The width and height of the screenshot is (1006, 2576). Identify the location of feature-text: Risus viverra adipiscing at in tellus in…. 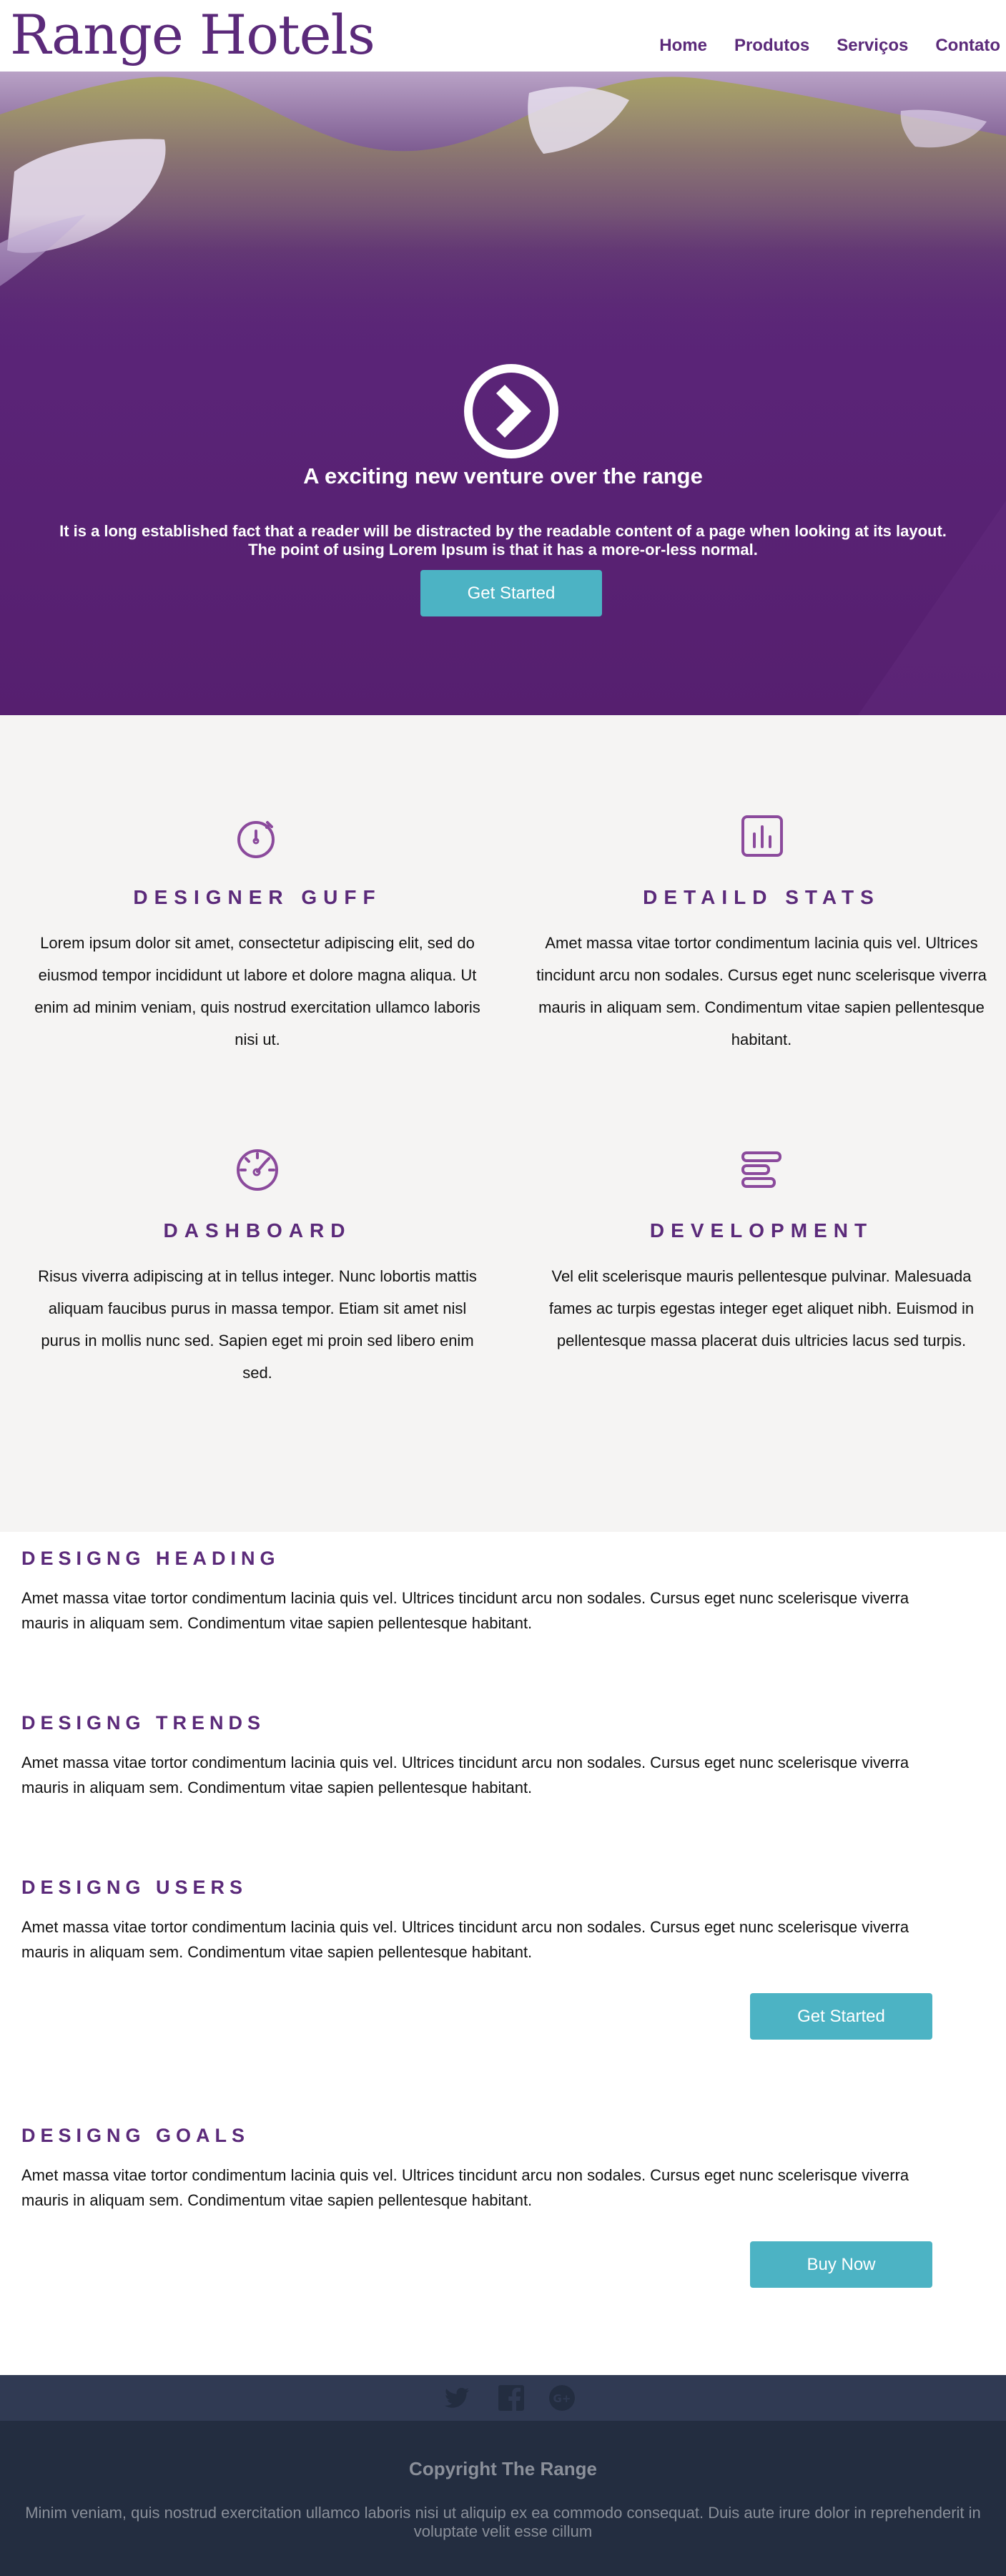
(257, 1325).